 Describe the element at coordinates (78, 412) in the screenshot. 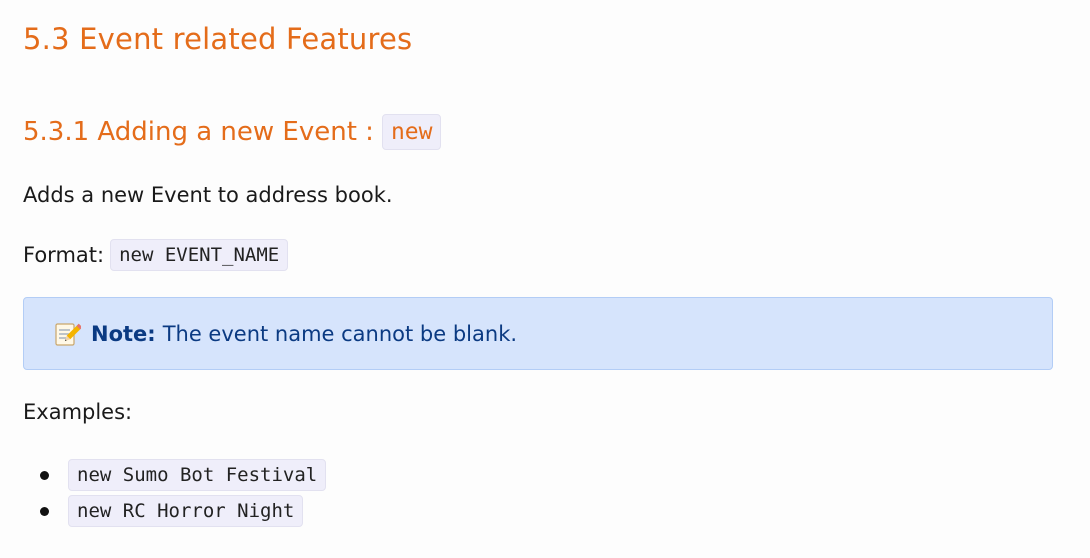

I see `examples-label: Examples:` at that location.